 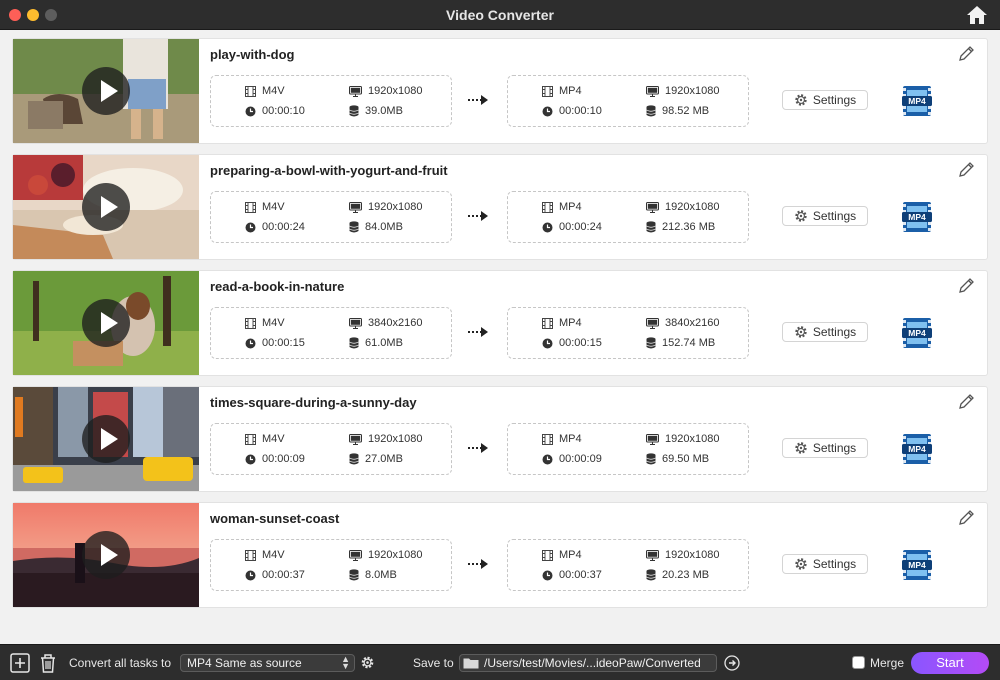 What do you see at coordinates (680, 227) in the screenshot?
I see `output-size: 212.36 MB` at bounding box center [680, 227].